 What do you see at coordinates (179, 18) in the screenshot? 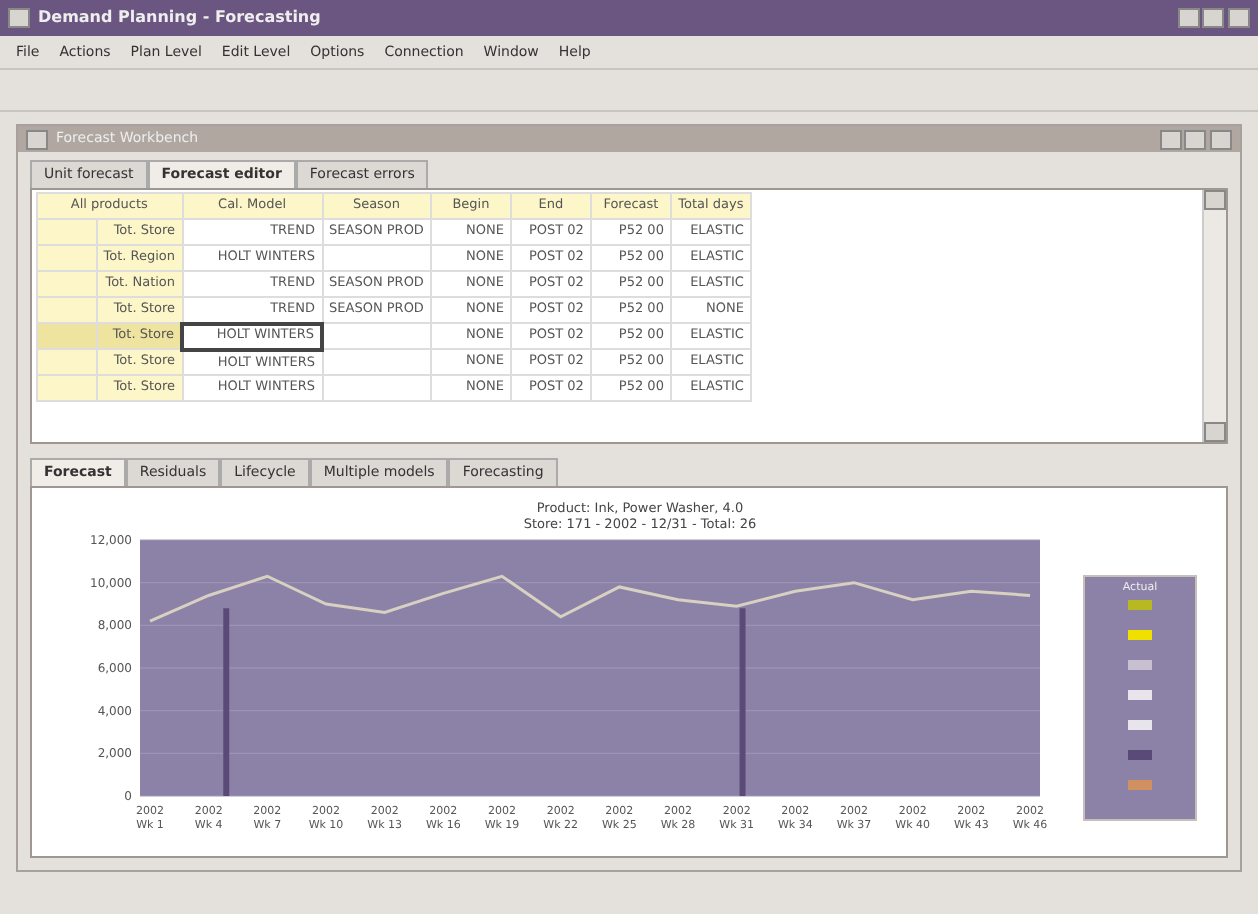
I see `window-title: Demand Planning - Forecasting` at bounding box center [179, 18].